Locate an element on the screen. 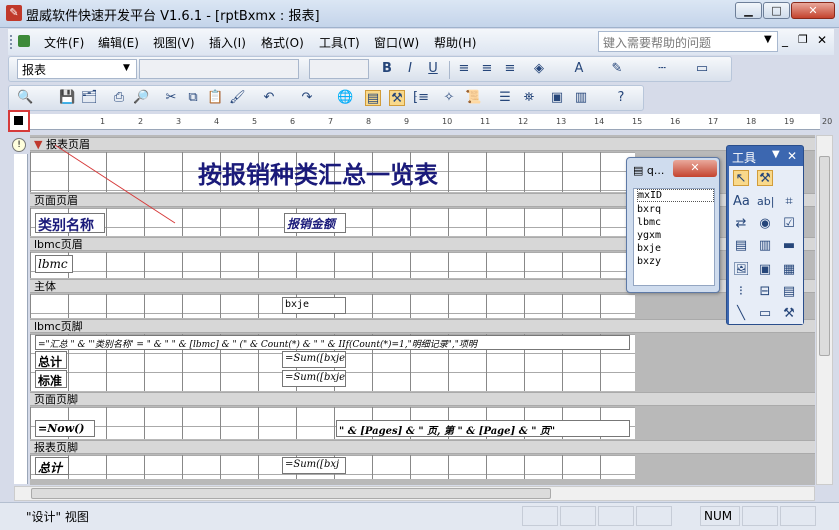 Image resolution: width=839 pixels, height=530 pixels. maximize-button: □ is located at coordinates (776, 10).